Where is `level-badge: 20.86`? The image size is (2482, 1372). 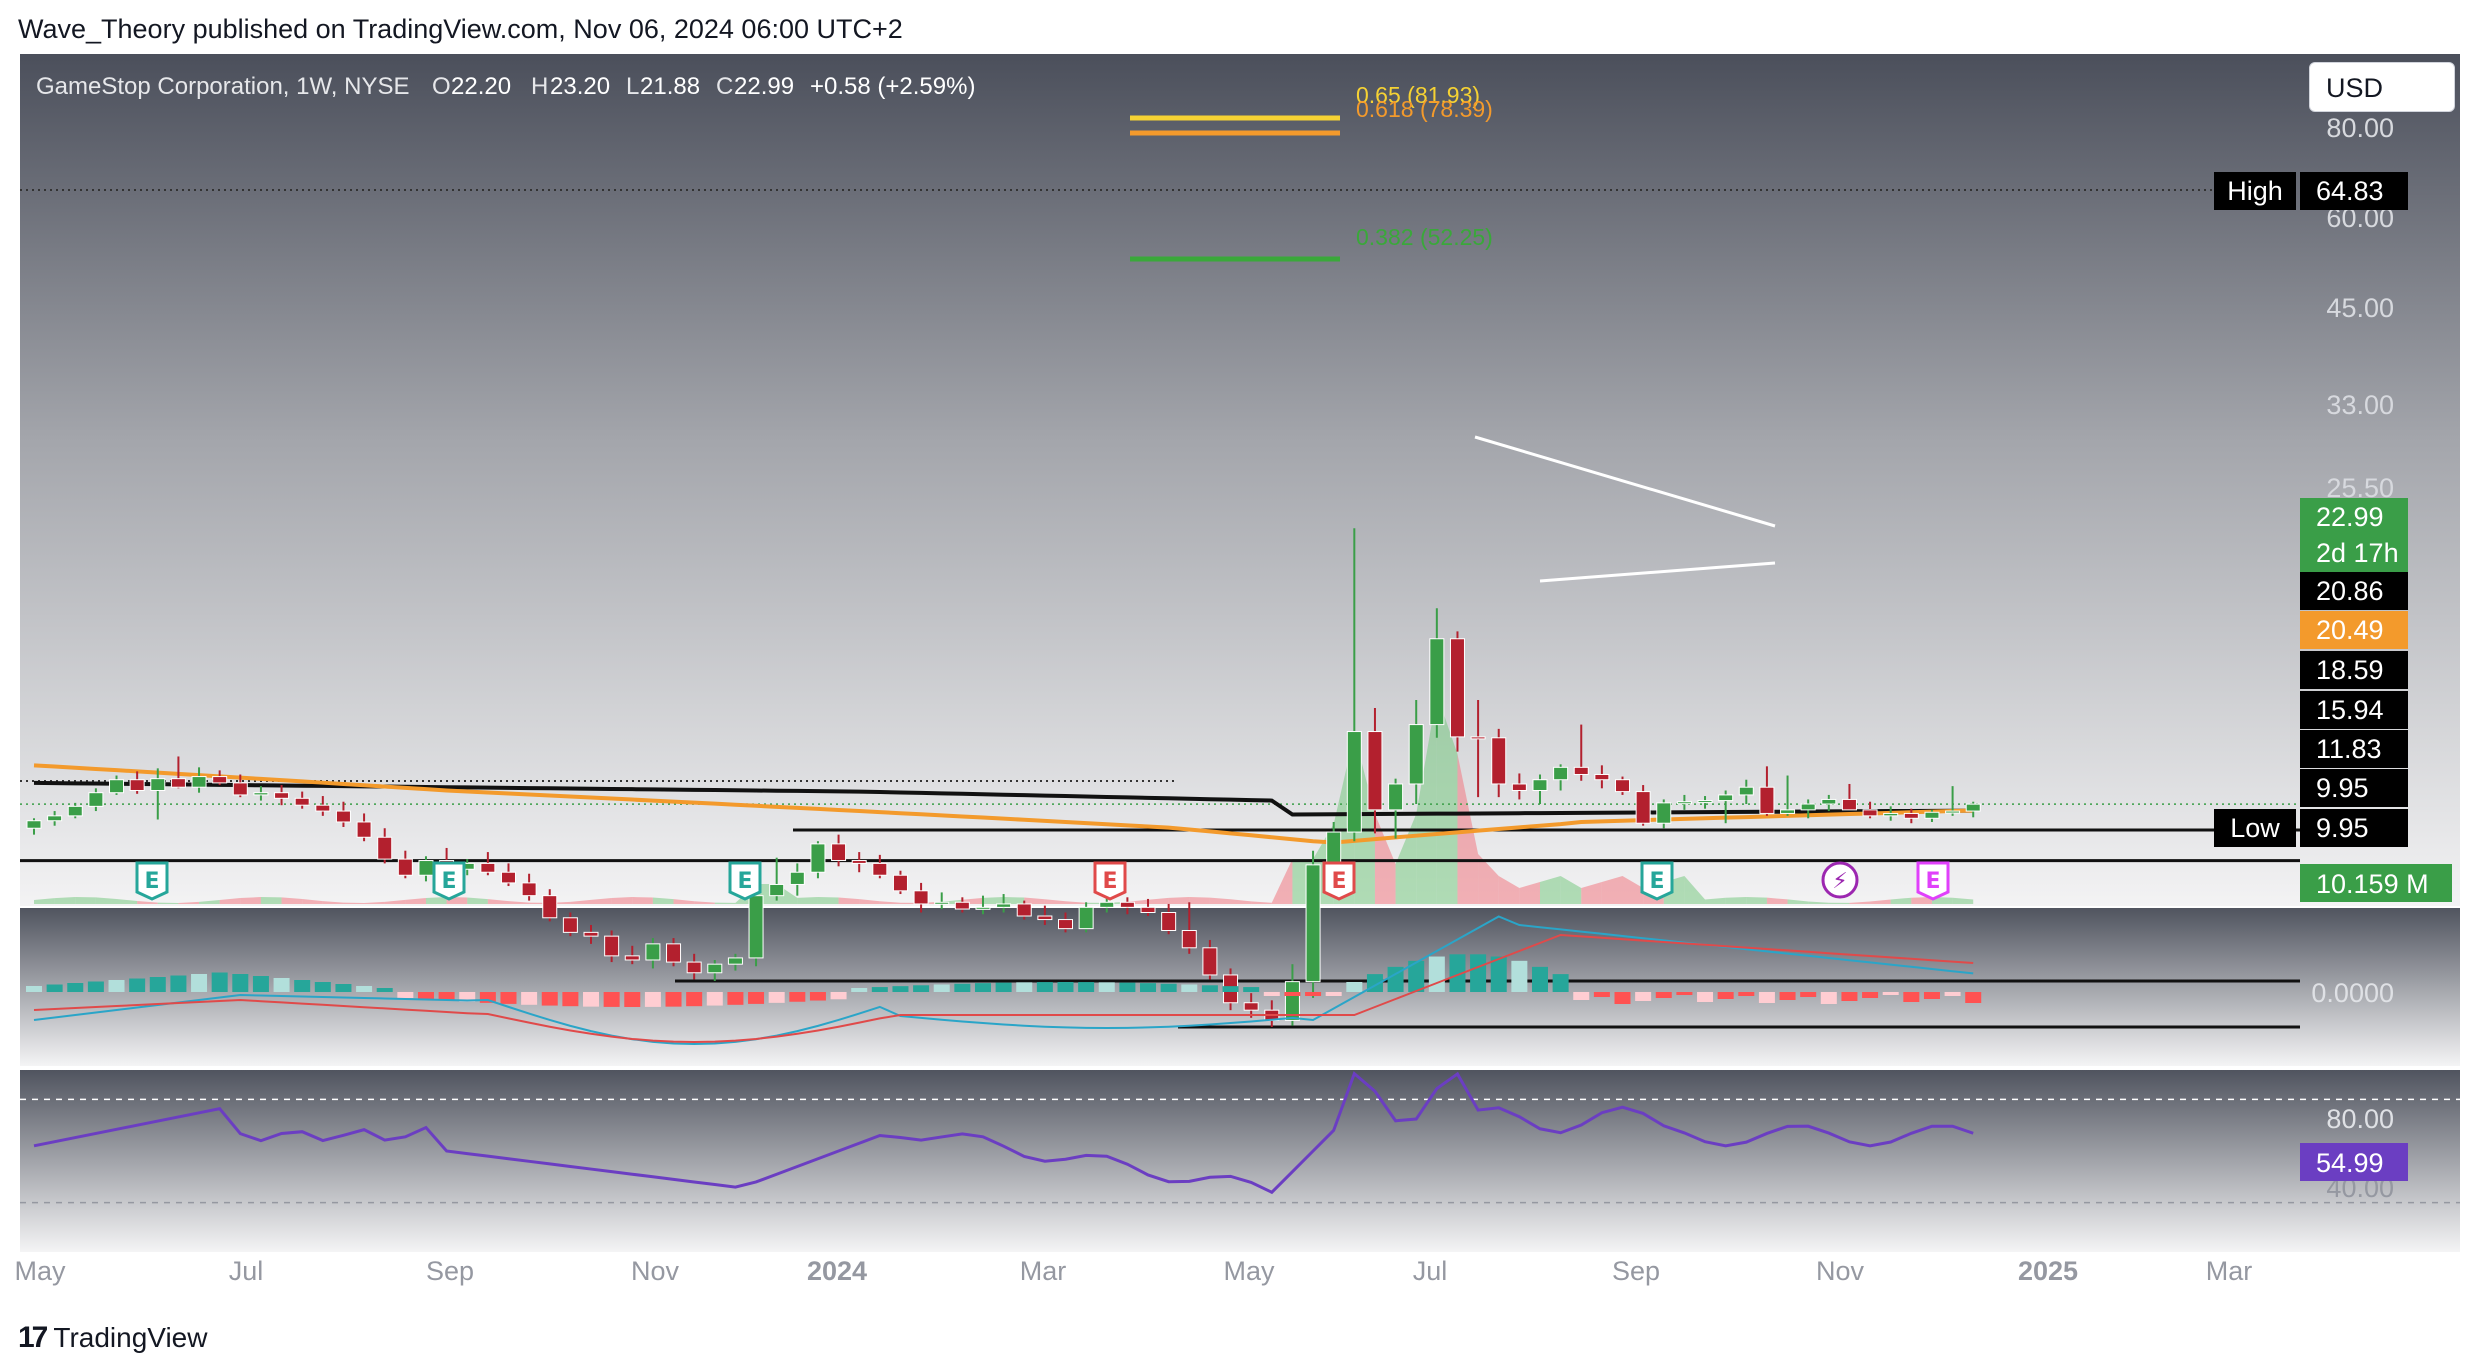 level-badge: 20.86 is located at coordinates (2354, 591).